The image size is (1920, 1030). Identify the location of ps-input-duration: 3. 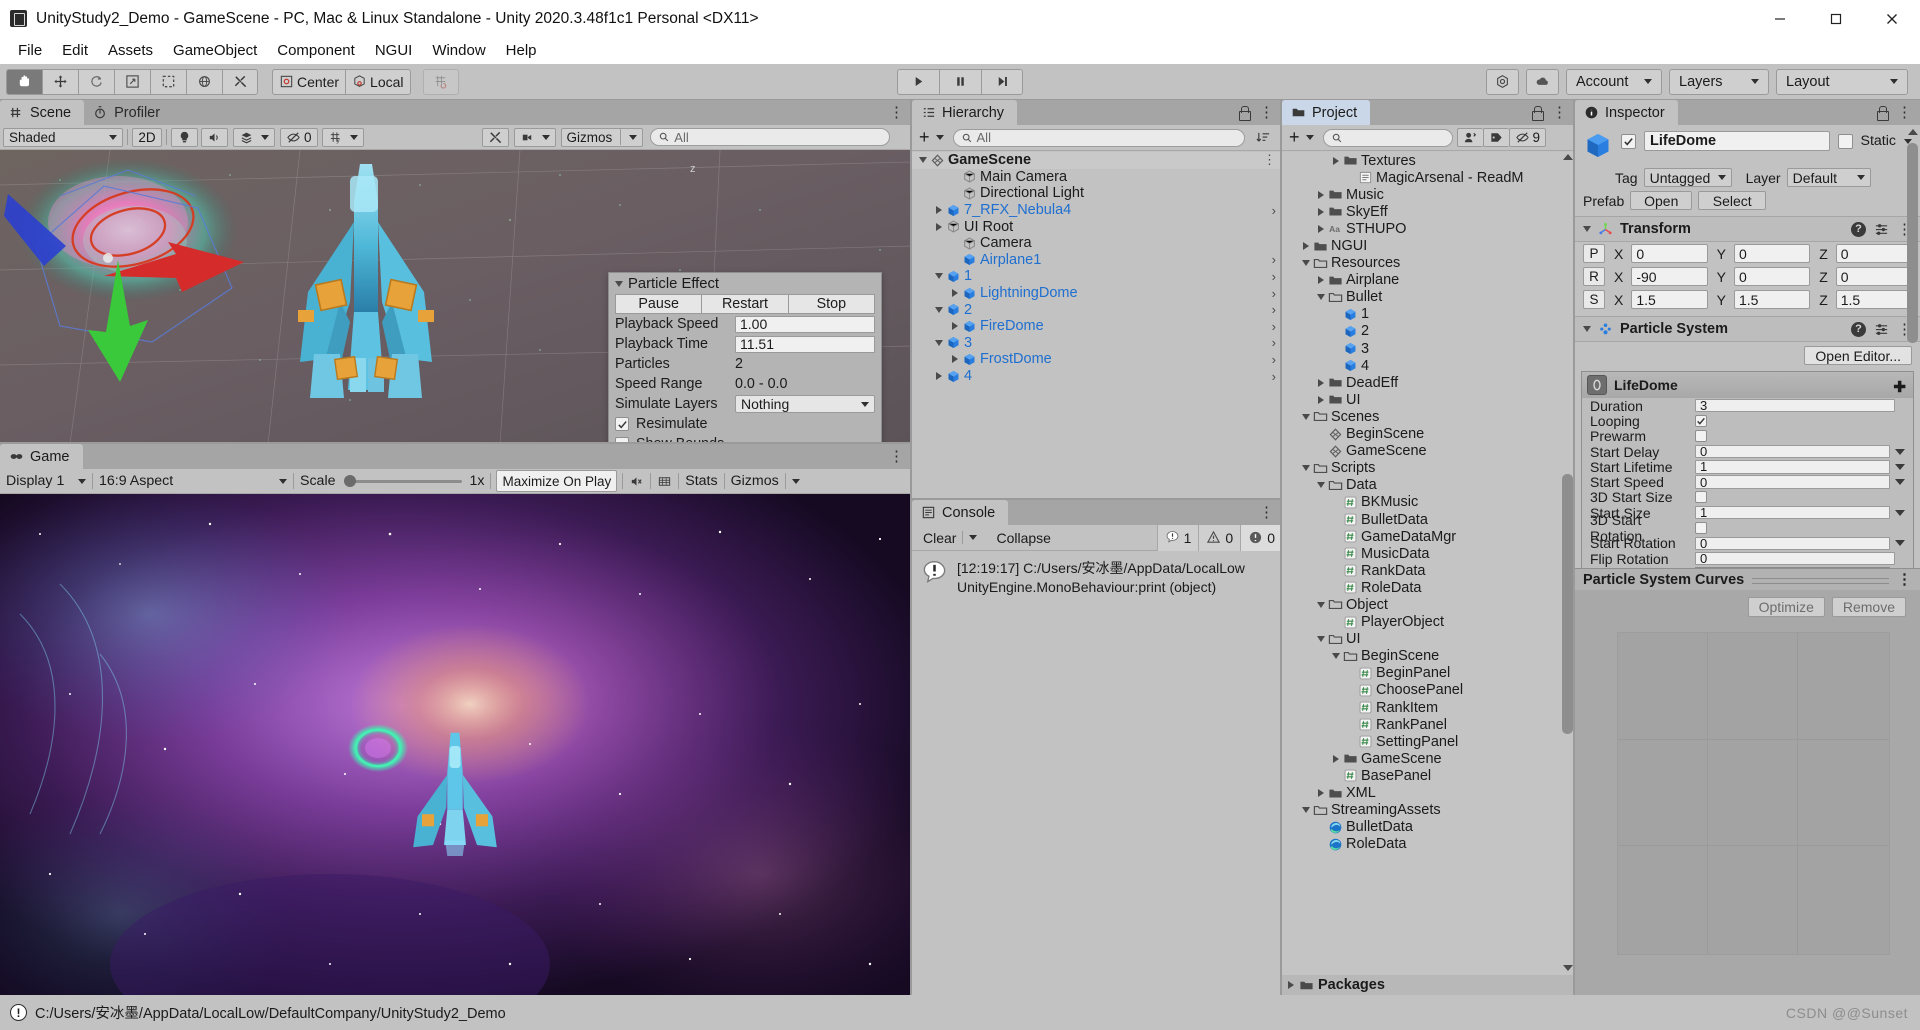
(1795, 405).